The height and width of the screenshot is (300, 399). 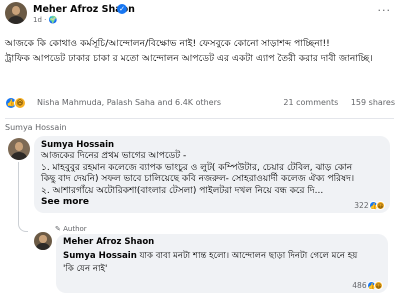 I want to click on reply-author-avatar, so click(x=43, y=241).